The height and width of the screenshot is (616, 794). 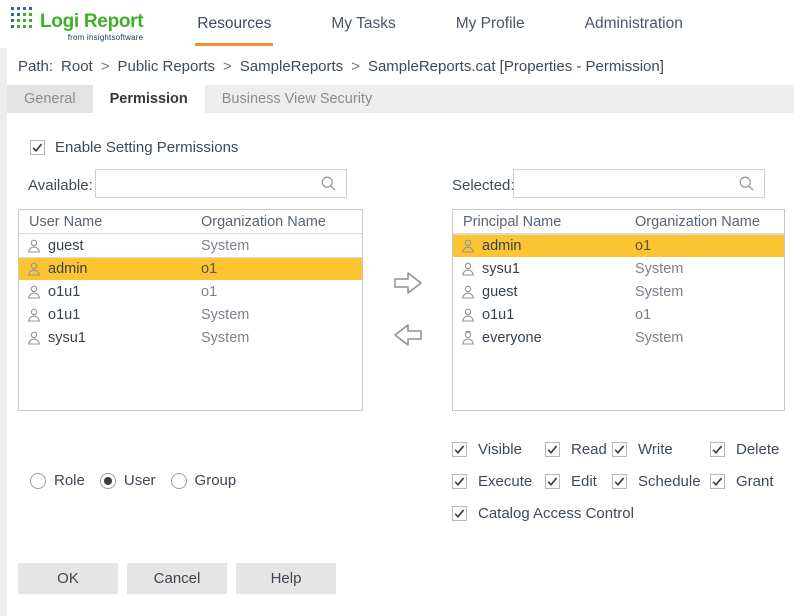 What do you see at coordinates (500, 291) in the screenshot?
I see `principal-name: guest` at bounding box center [500, 291].